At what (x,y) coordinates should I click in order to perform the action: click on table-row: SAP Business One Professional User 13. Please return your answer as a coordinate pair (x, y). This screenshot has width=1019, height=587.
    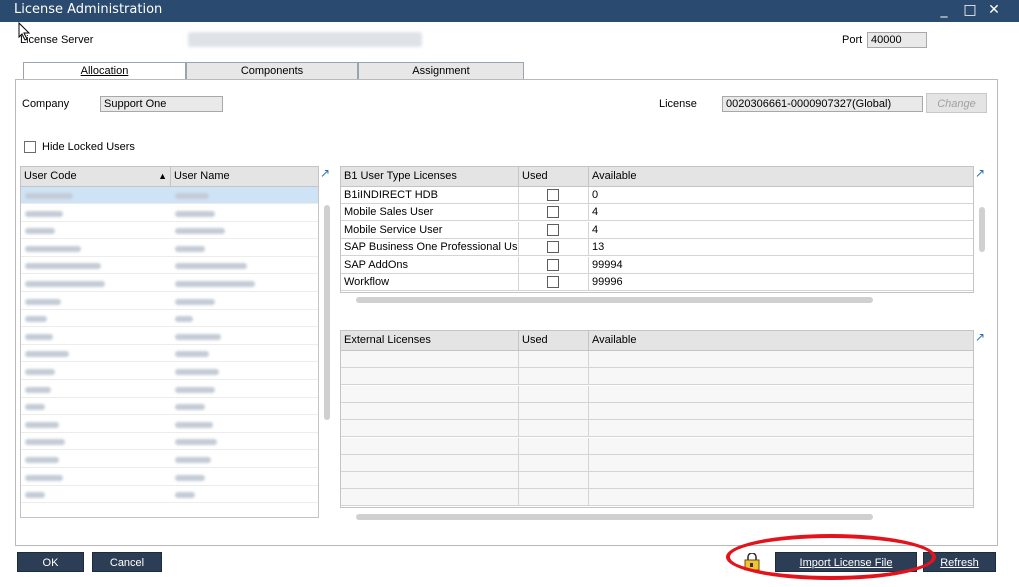
    Looking at the image, I should click on (657, 248).